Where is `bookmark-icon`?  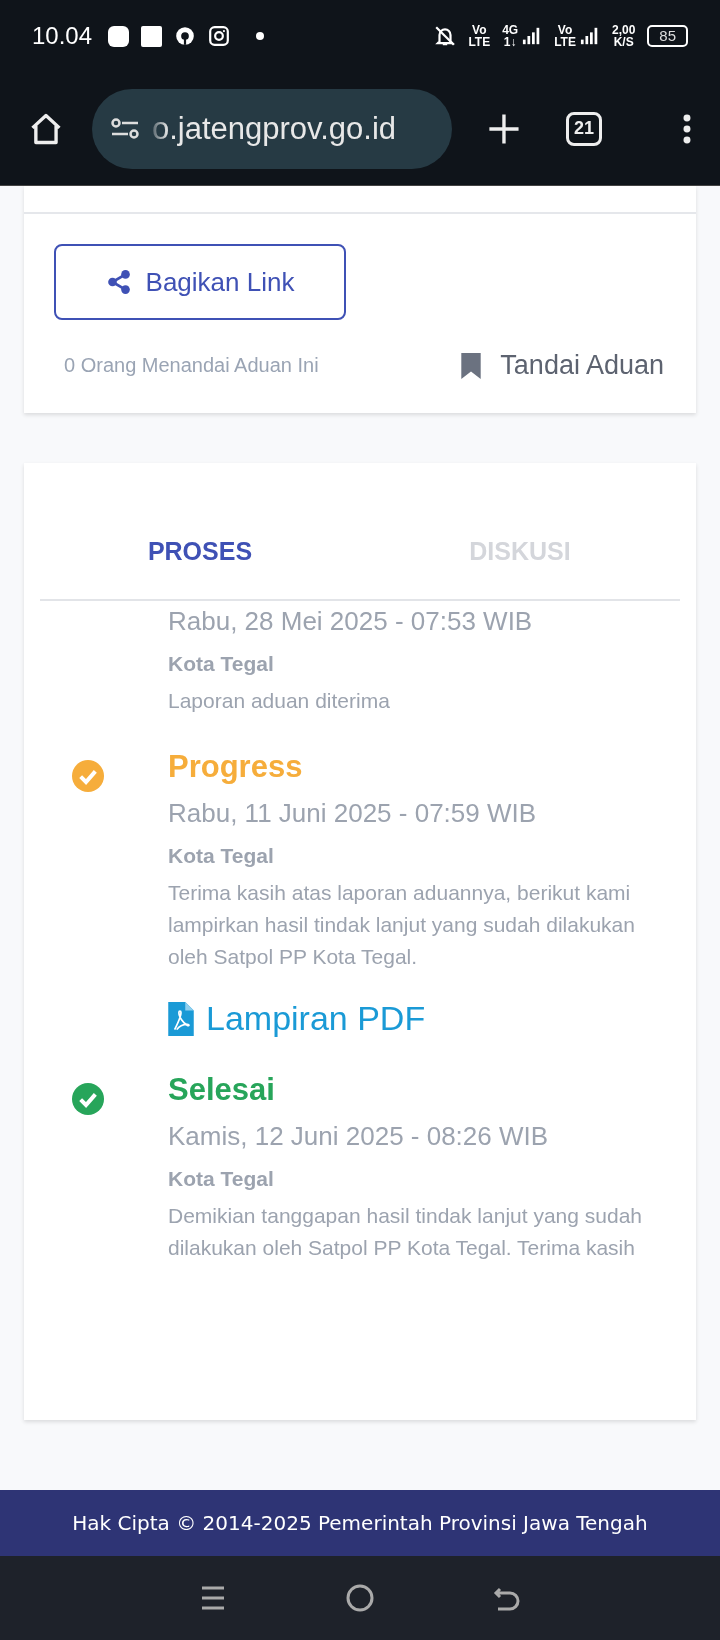
bookmark-icon is located at coordinates (471, 365).